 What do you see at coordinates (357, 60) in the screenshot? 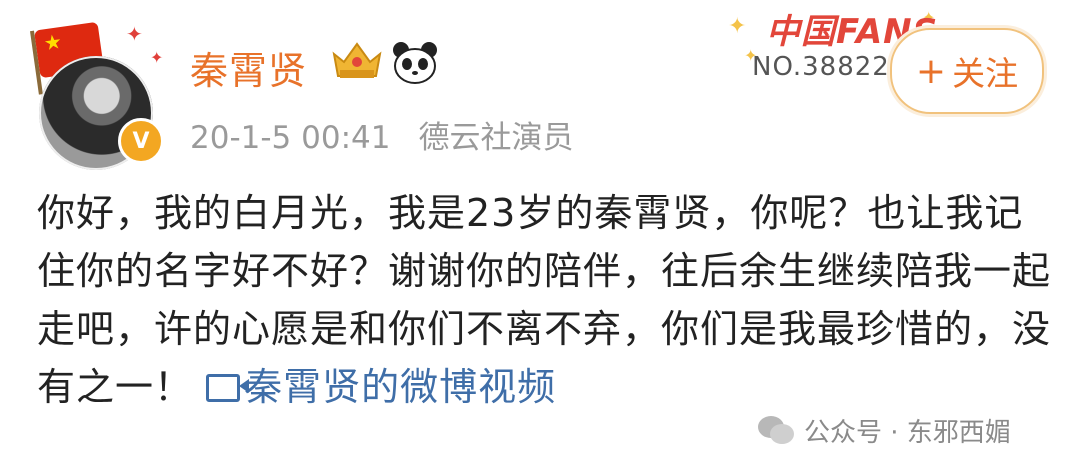
I see `crown-icon` at bounding box center [357, 60].